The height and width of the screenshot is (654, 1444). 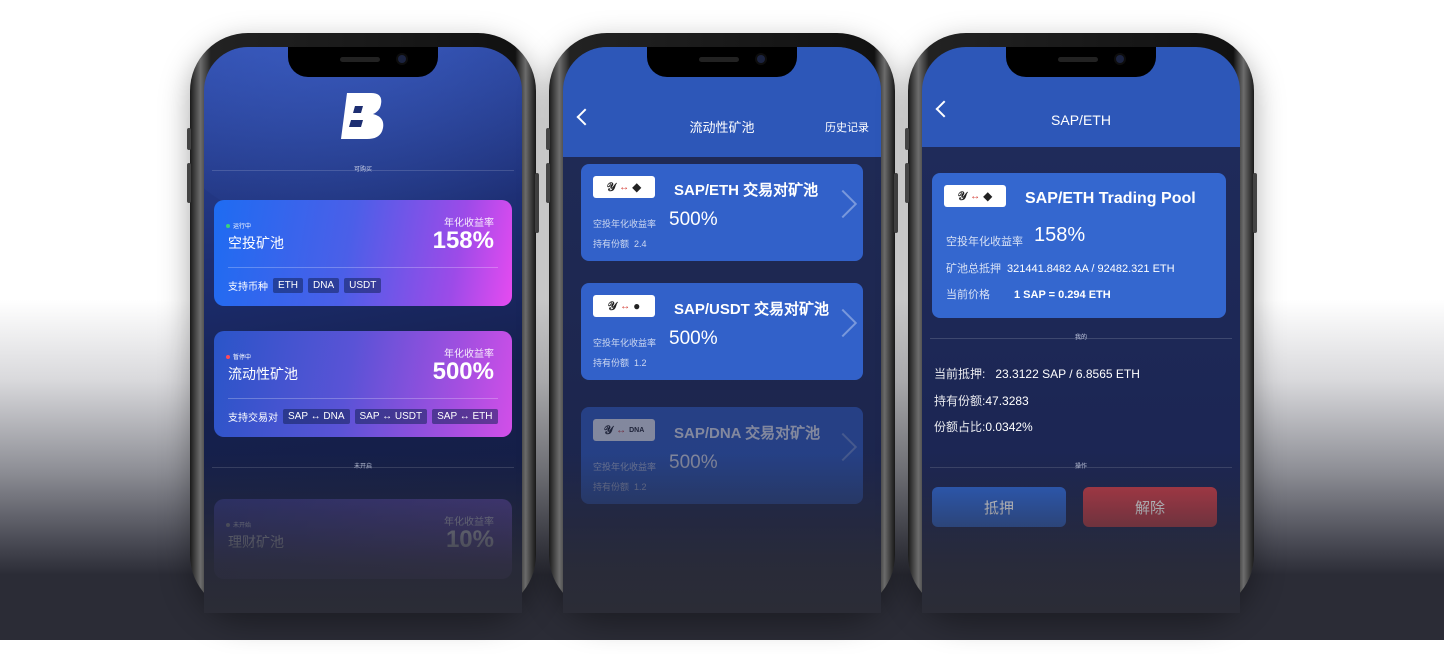 What do you see at coordinates (469, 539) in the screenshot?
I see `rate-value: 10%` at bounding box center [469, 539].